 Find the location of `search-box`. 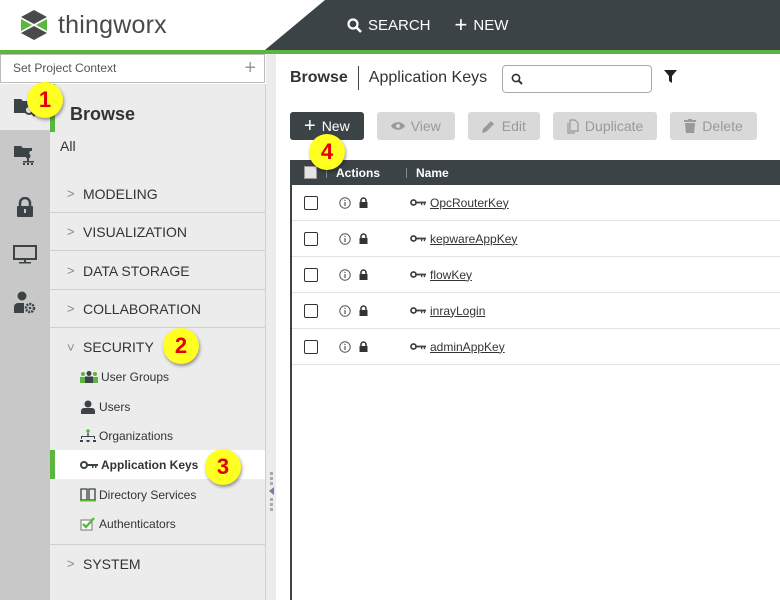

search-box is located at coordinates (577, 79).